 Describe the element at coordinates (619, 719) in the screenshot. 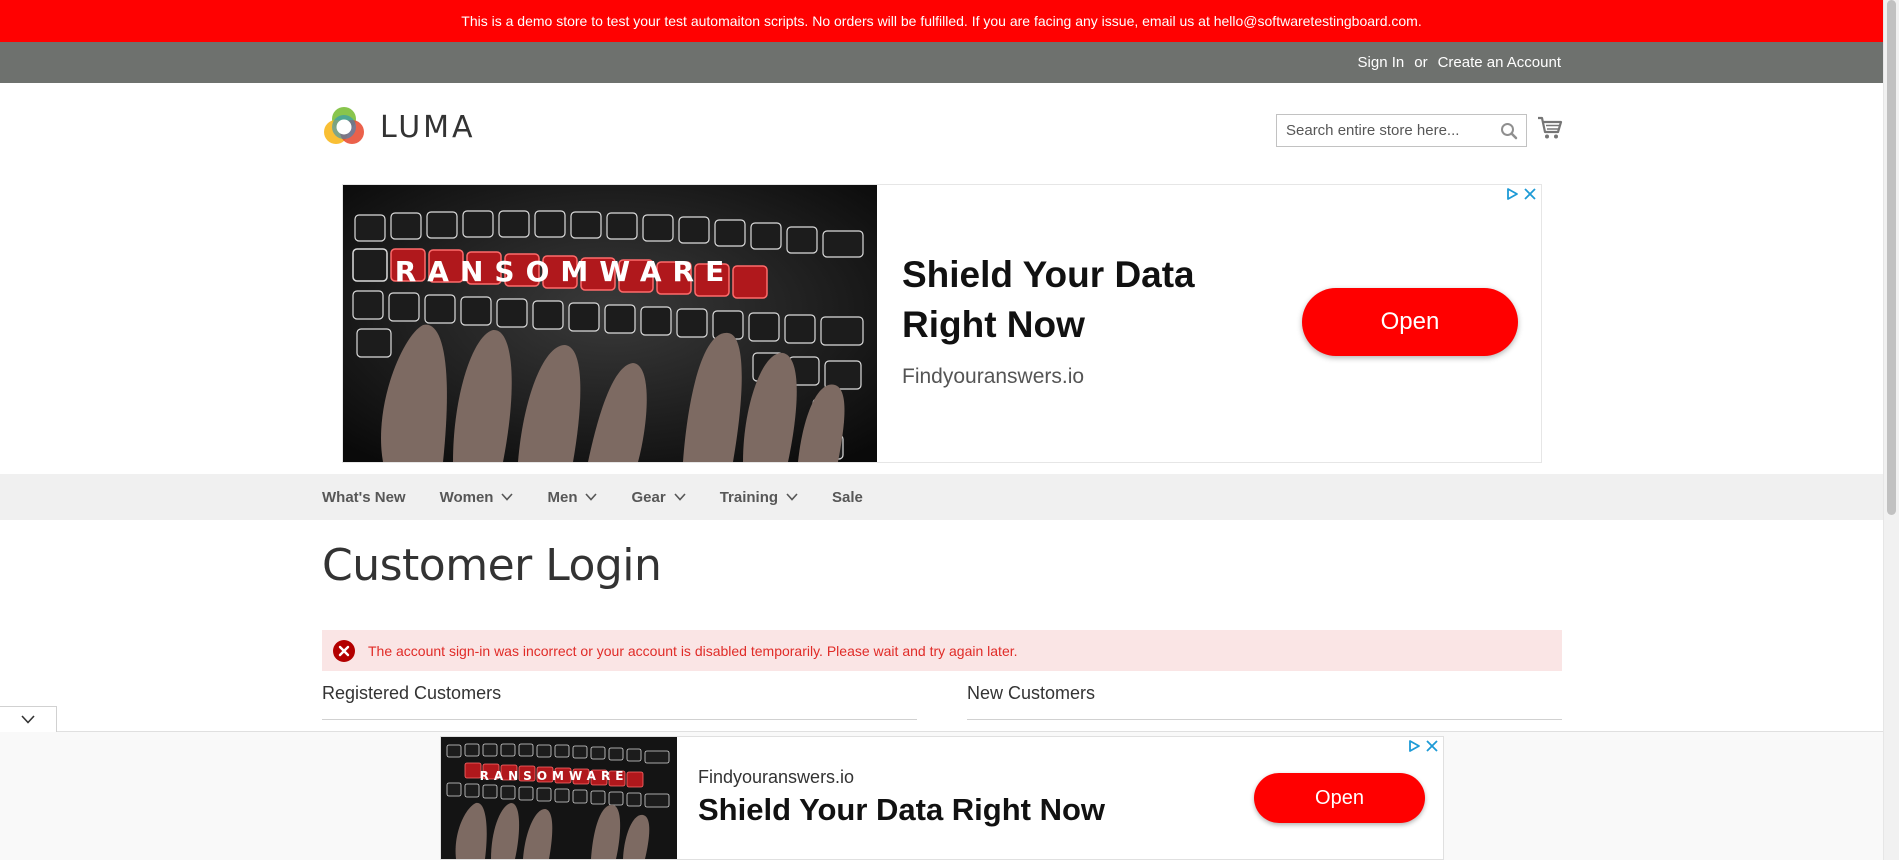

I see `registered-customers-divider` at that location.